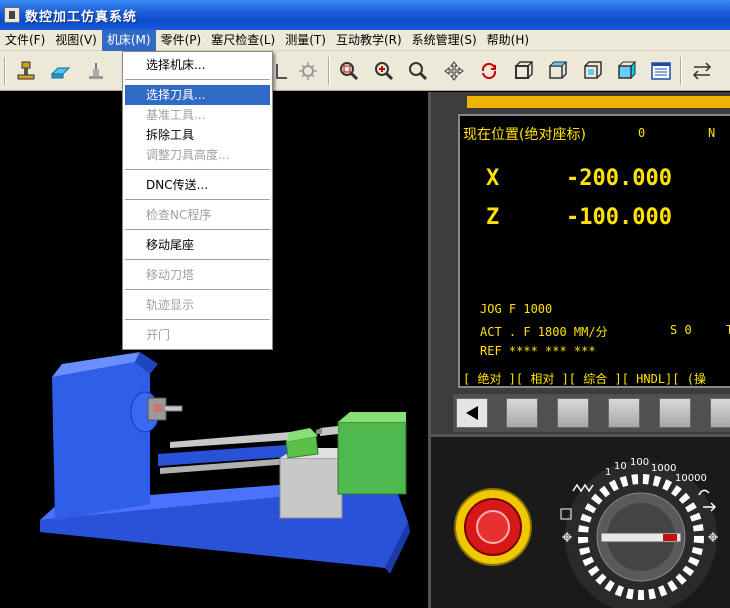  What do you see at coordinates (544, 332) in the screenshot?
I see `actual-feed-line: ACT . F 1800 MM/分` at bounding box center [544, 332].